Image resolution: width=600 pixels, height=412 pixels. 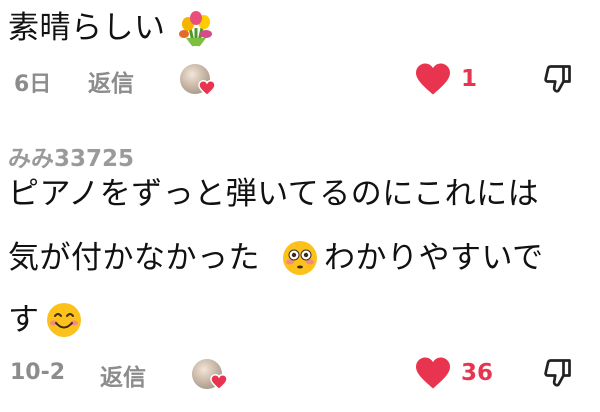 I want to click on comment-text-line-3: す, so click(x=24, y=320).